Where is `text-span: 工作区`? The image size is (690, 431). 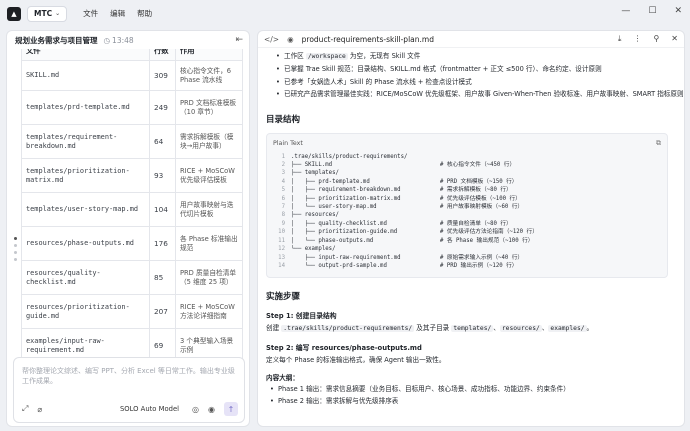
text-span: 工作区 is located at coordinates (295, 56).